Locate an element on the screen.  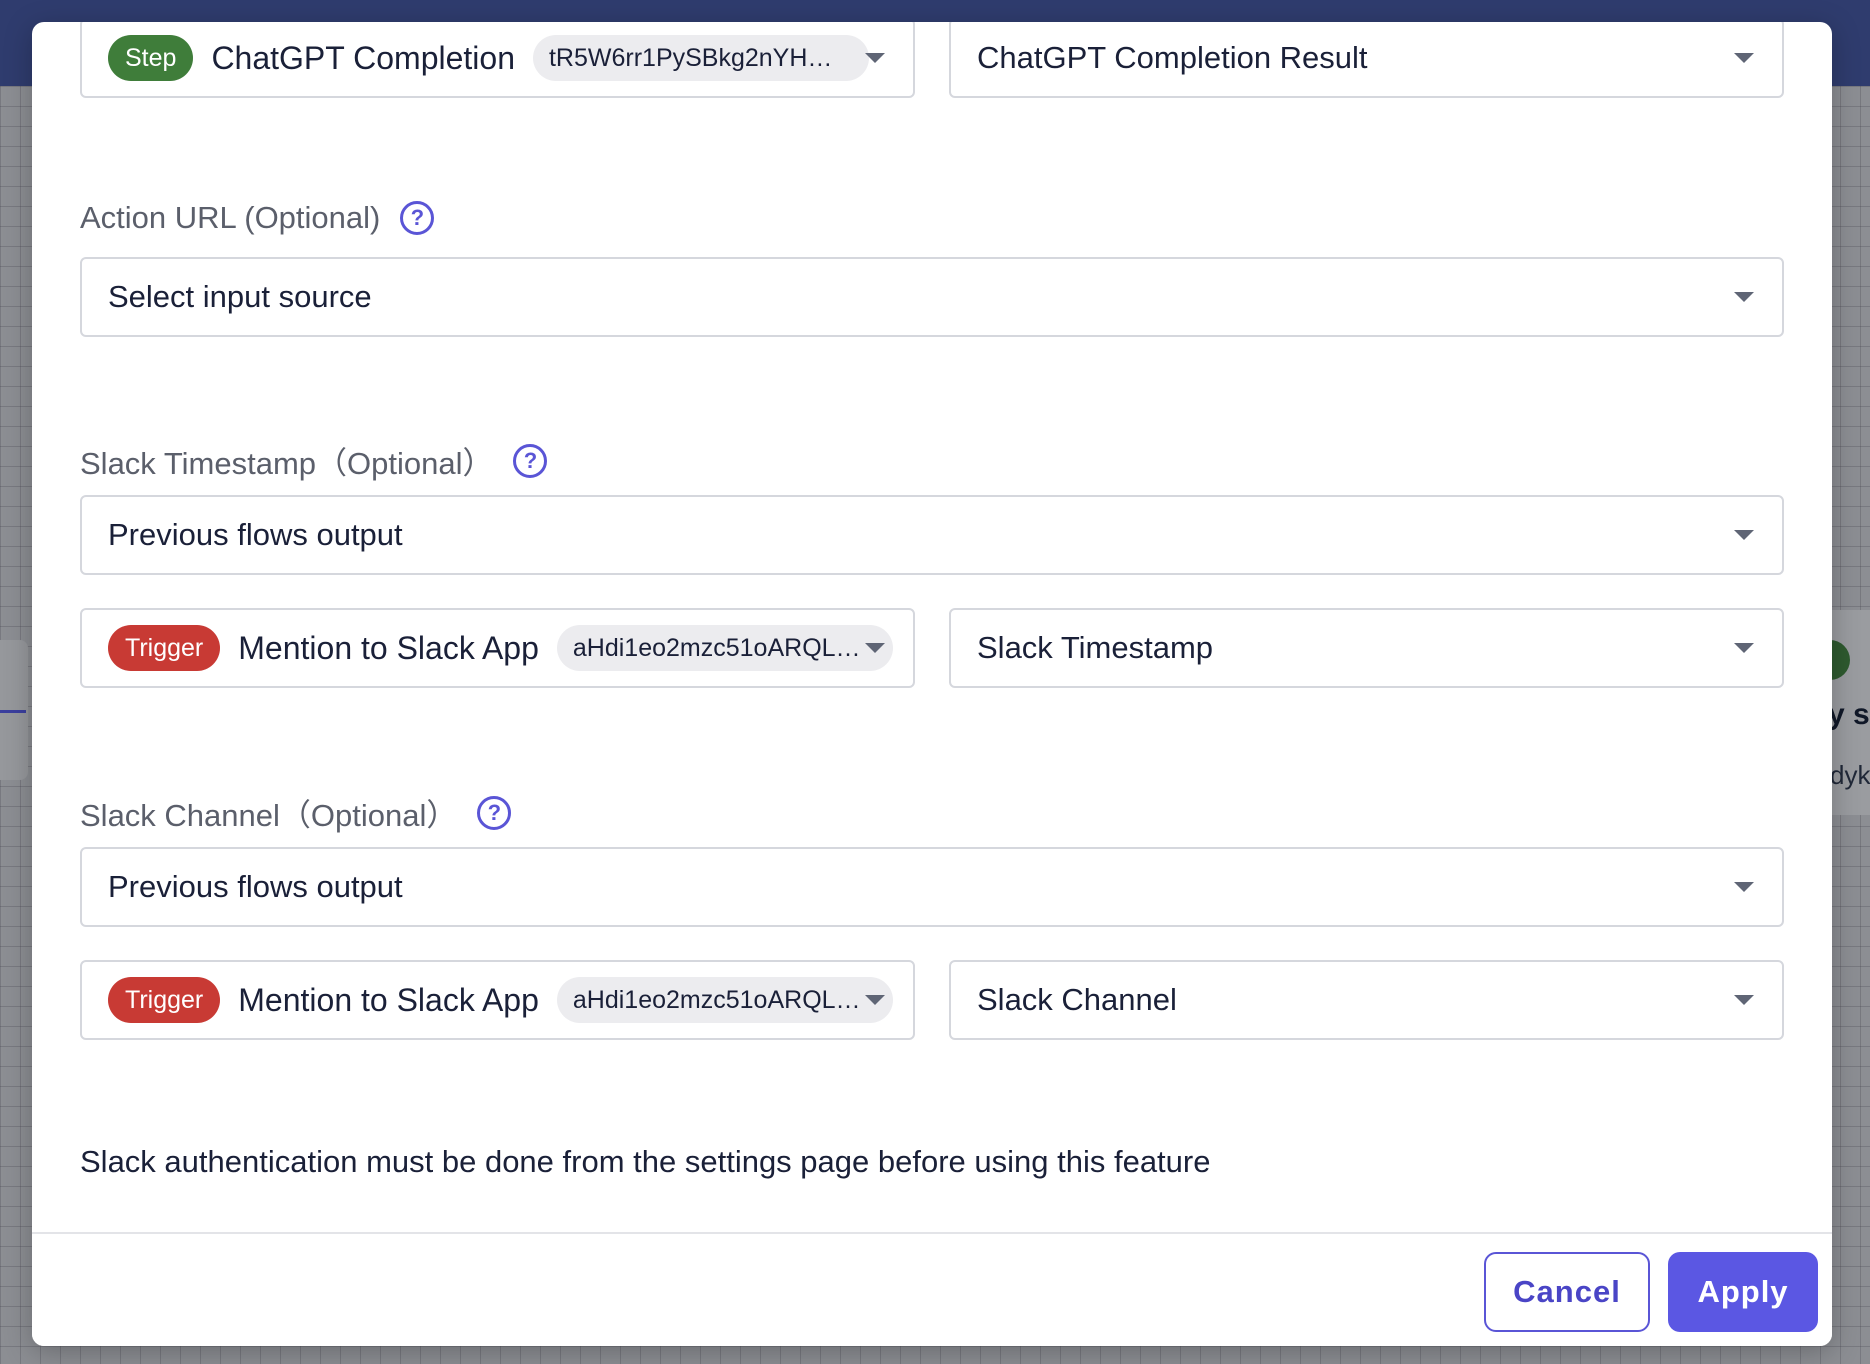
slack-timestamp-label-row: Slack Timestamp（Optional） ? is located at coordinates (314, 460).